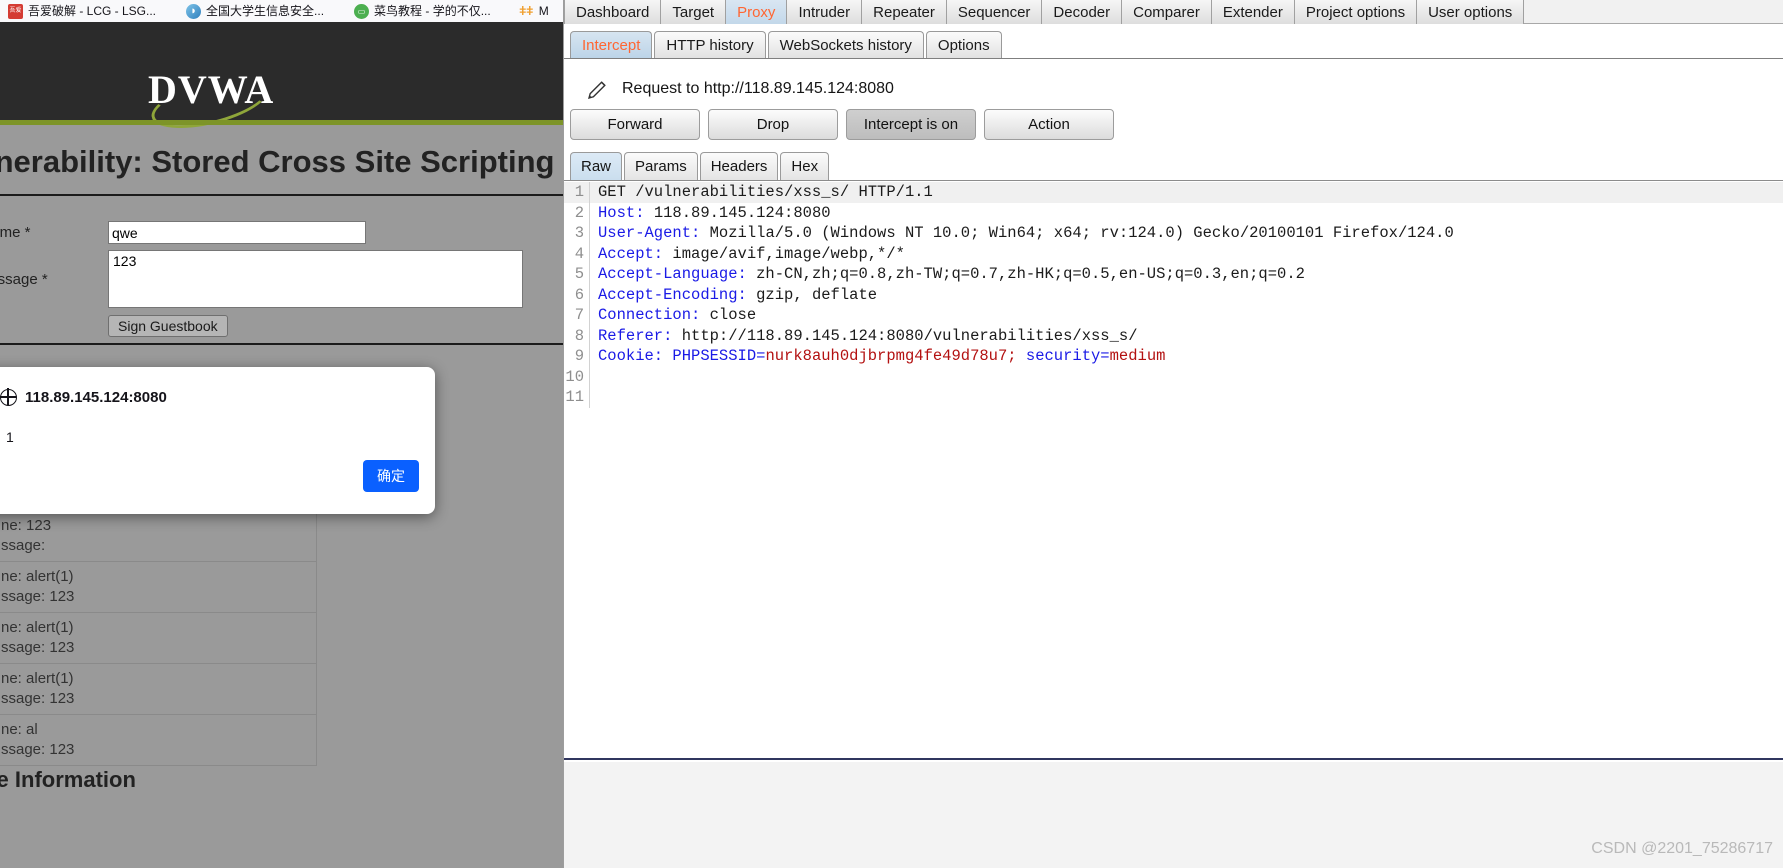  What do you see at coordinates (577, 315) in the screenshot?
I see `line-number: 7` at bounding box center [577, 315].